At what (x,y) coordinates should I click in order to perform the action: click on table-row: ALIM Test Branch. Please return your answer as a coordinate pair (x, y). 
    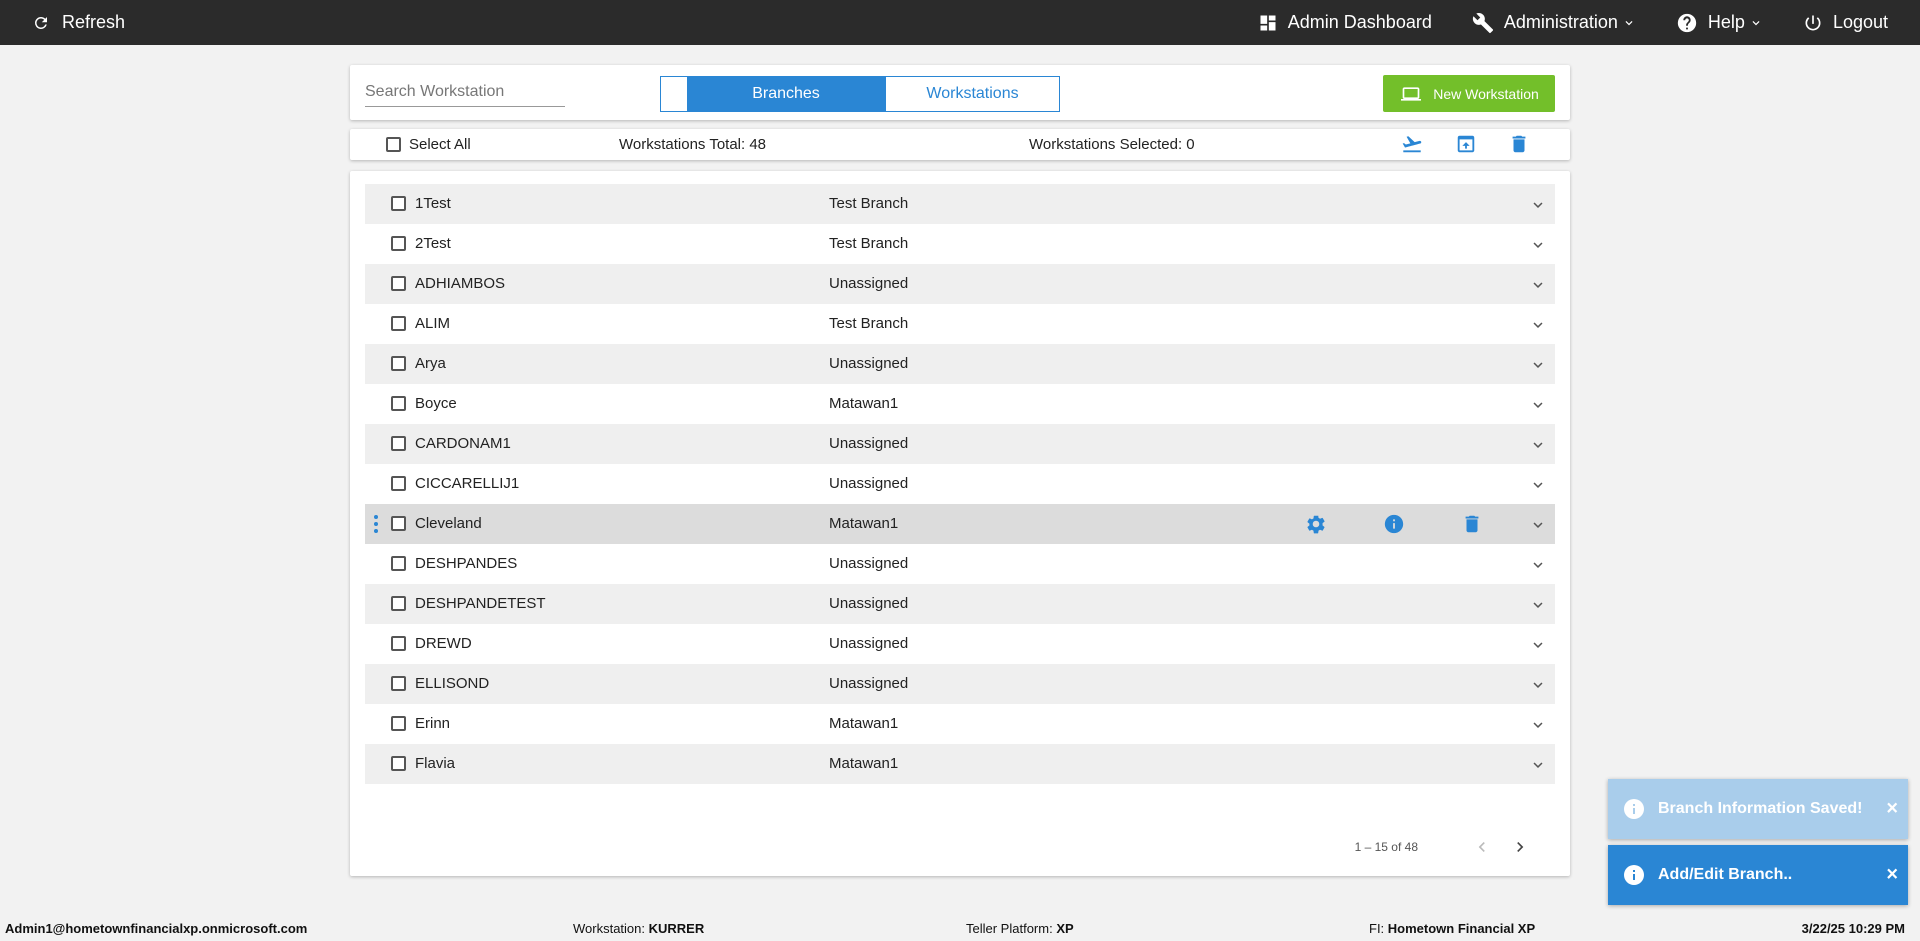
    Looking at the image, I should click on (960, 324).